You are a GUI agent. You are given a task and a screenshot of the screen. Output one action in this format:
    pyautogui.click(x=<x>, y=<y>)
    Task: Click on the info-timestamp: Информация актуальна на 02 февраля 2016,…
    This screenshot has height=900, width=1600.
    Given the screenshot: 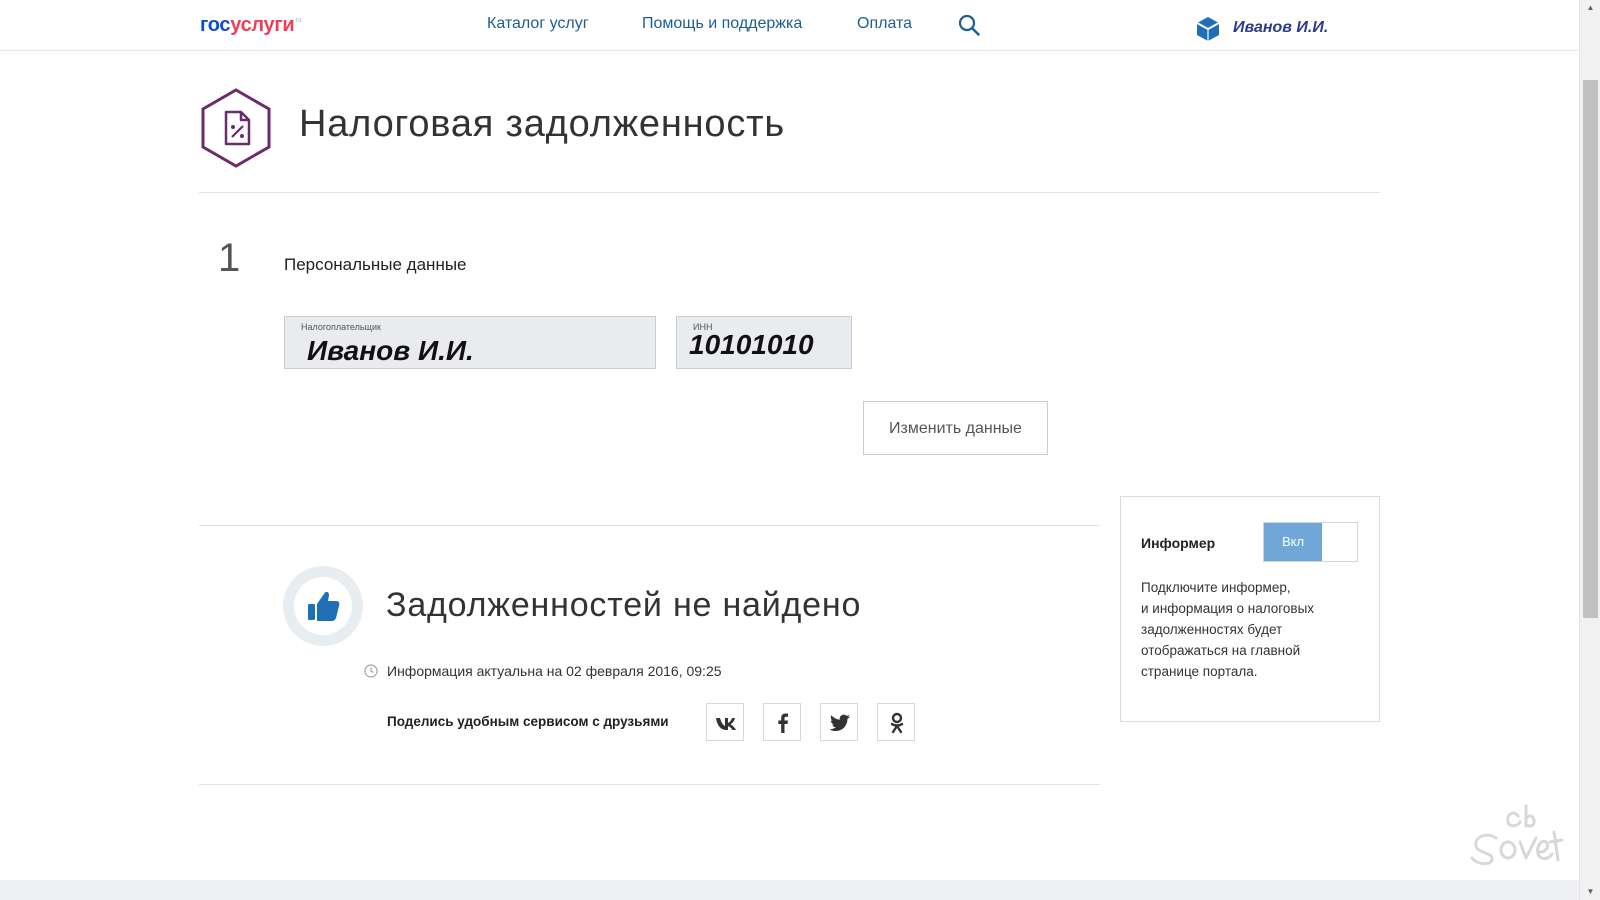 What is the action you would take?
    pyautogui.click(x=554, y=671)
    